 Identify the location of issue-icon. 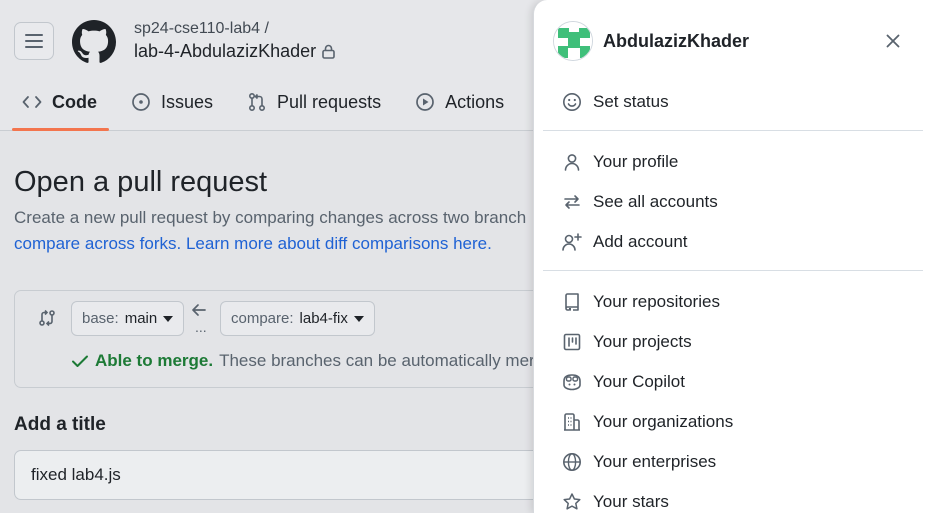
(141, 102).